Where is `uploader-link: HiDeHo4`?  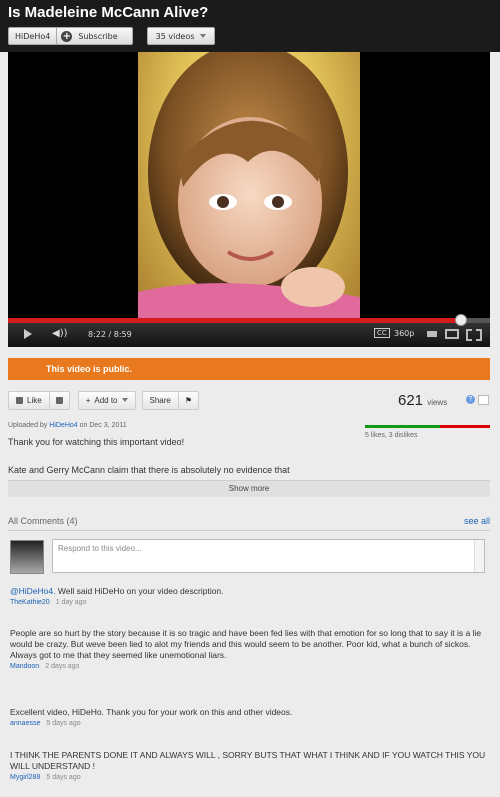 uploader-link: HiDeHo4 is located at coordinates (63, 425).